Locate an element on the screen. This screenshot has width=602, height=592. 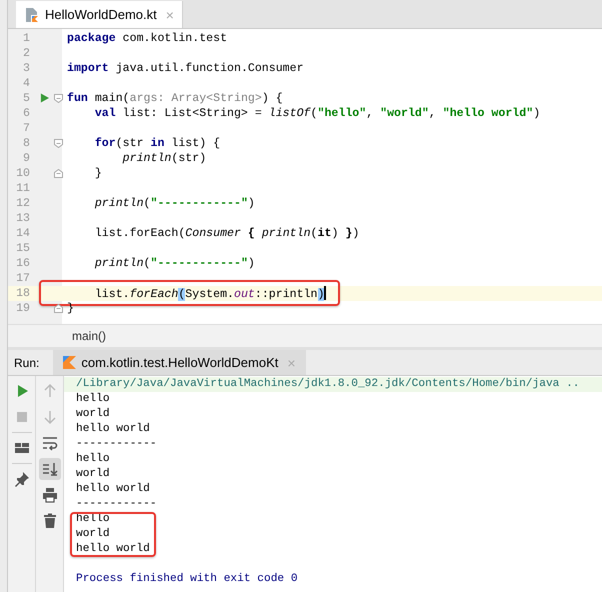
down-arrow-icon is located at coordinates (50, 417).